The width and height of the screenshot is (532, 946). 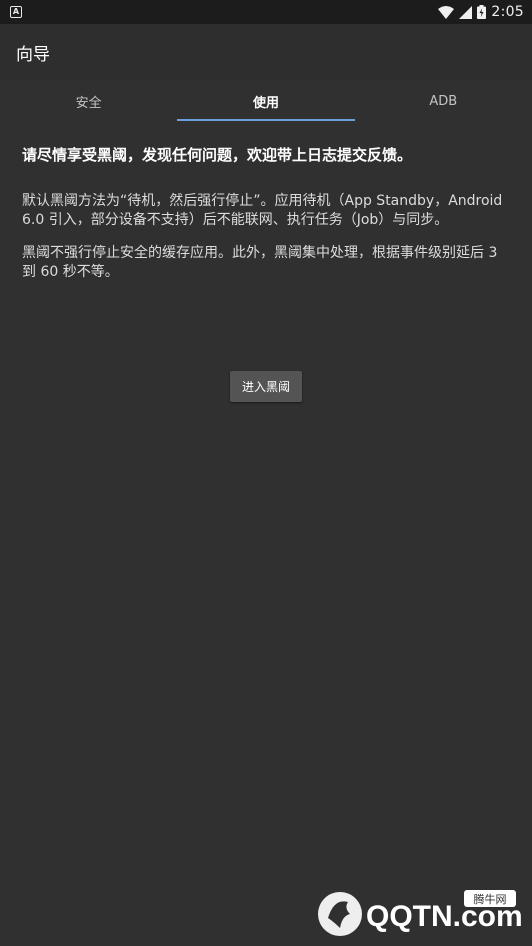 I want to click on status-bar: A 2:05, so click(x=266, y=12).